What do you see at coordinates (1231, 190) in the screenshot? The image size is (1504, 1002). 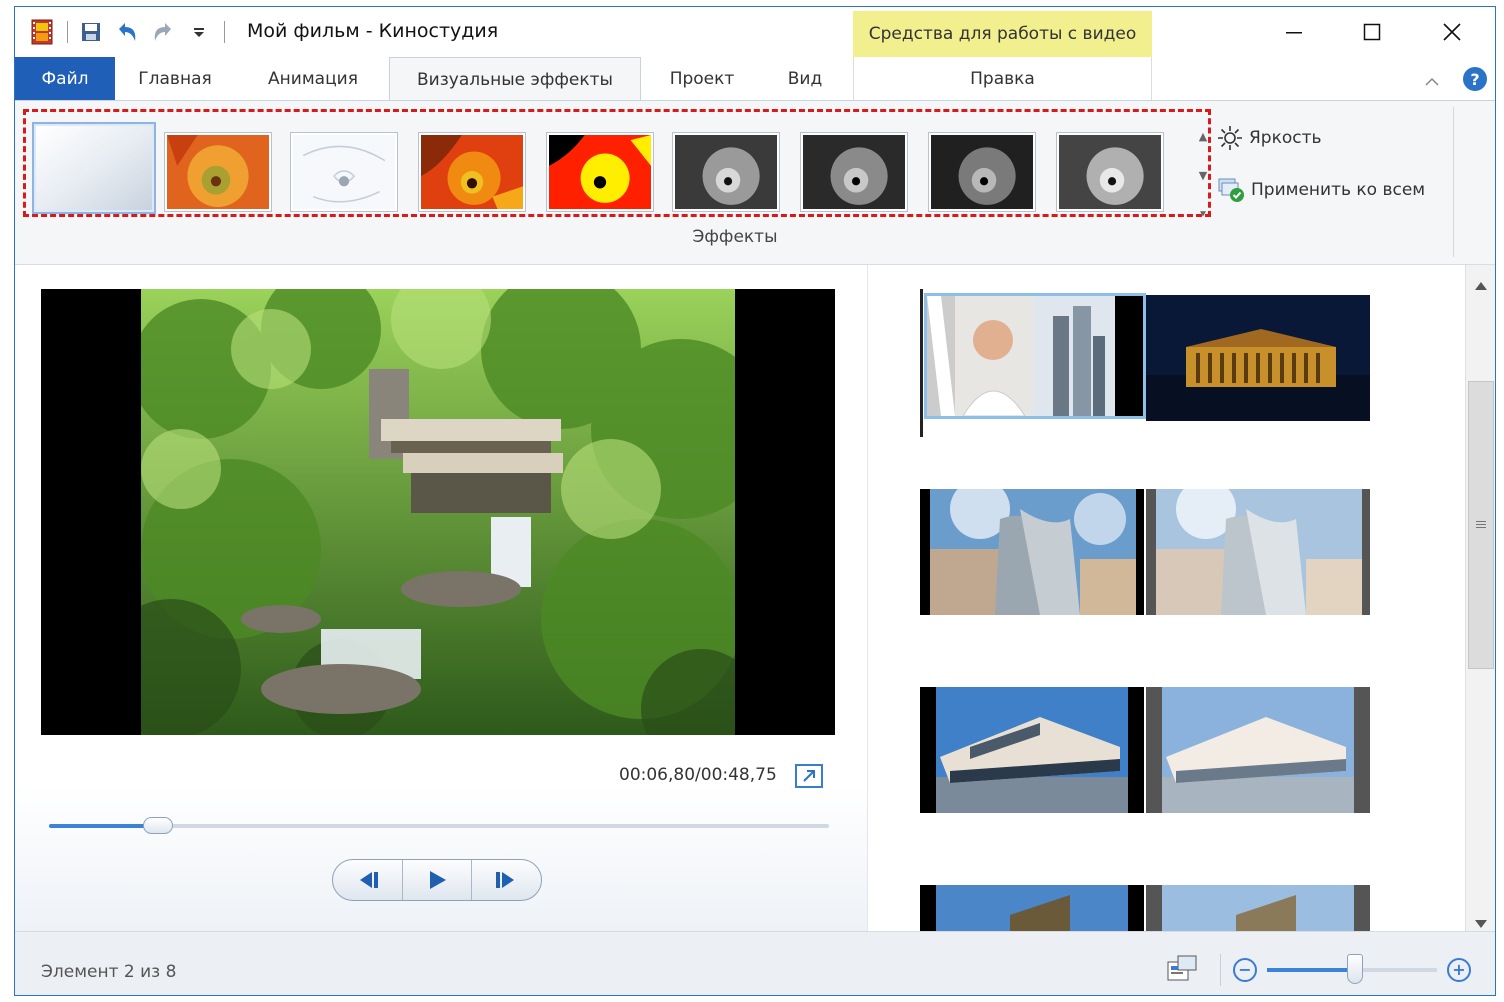 I see `apply-all-icon` at bounding box center [1231, 190].